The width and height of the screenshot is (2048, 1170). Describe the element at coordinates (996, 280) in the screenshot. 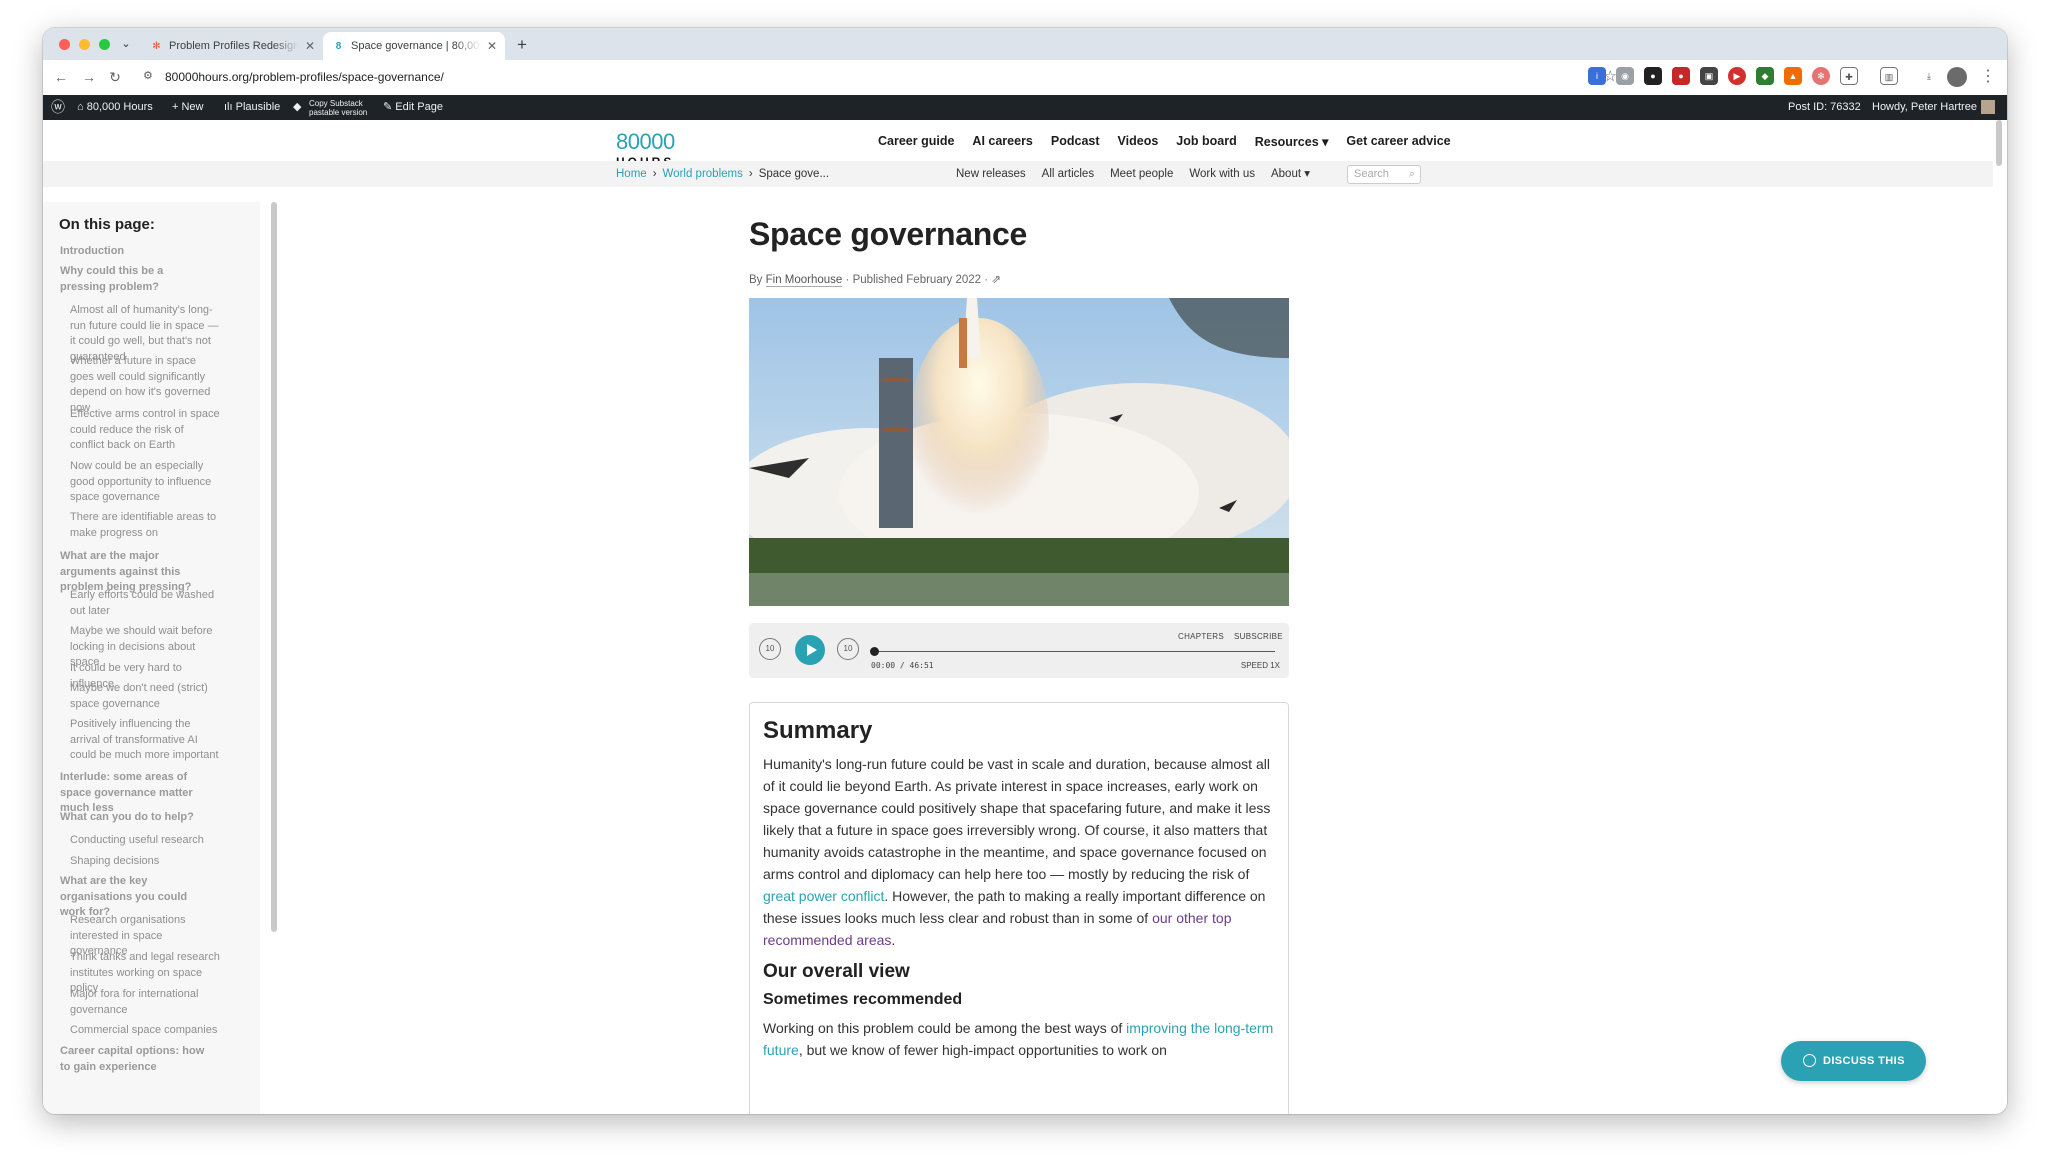

I see `share-icon: ⇗` at that location.